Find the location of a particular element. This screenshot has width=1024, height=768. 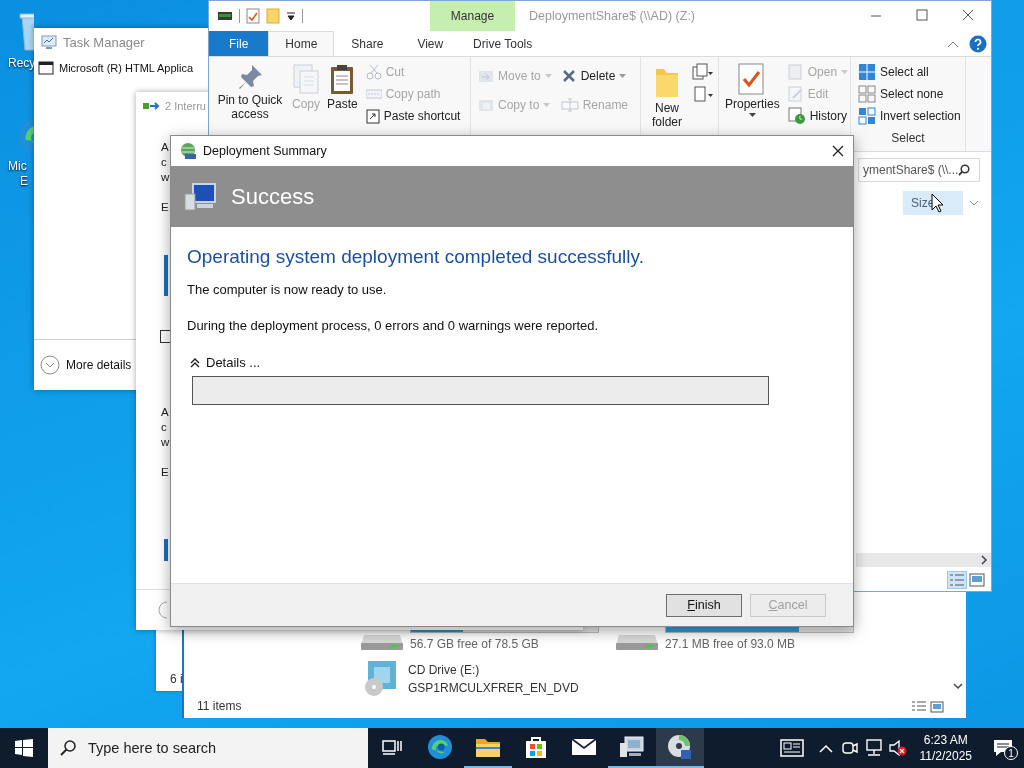

ribbon-button: Select none is located at coordinates (909, 94).